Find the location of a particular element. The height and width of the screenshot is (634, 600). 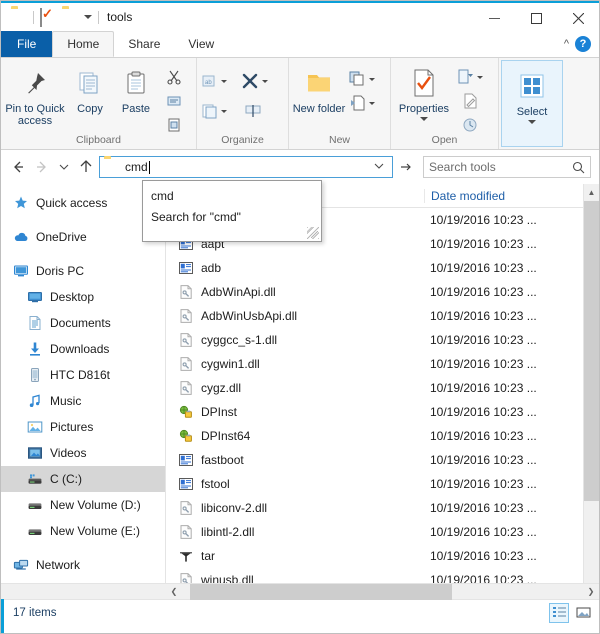

search-box: Search tools is located at coordinates (507, 167).